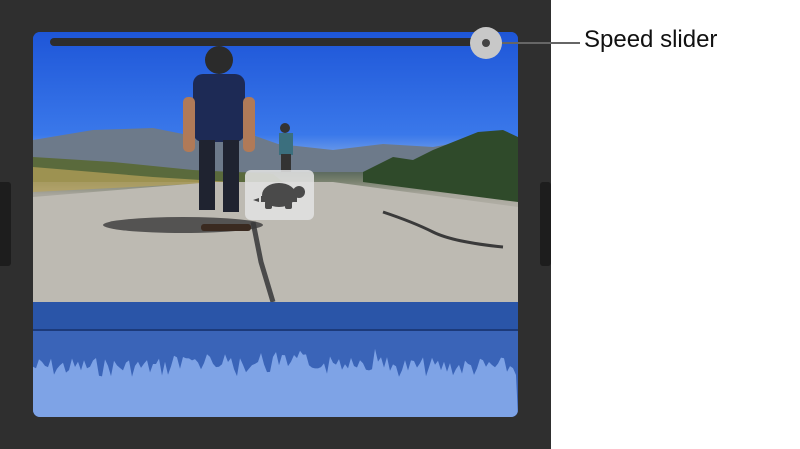 This screenshot has width=800, height=449. Describe the element at coordinates (541, 43) in the screenshot. I see `callout-line` at that location.